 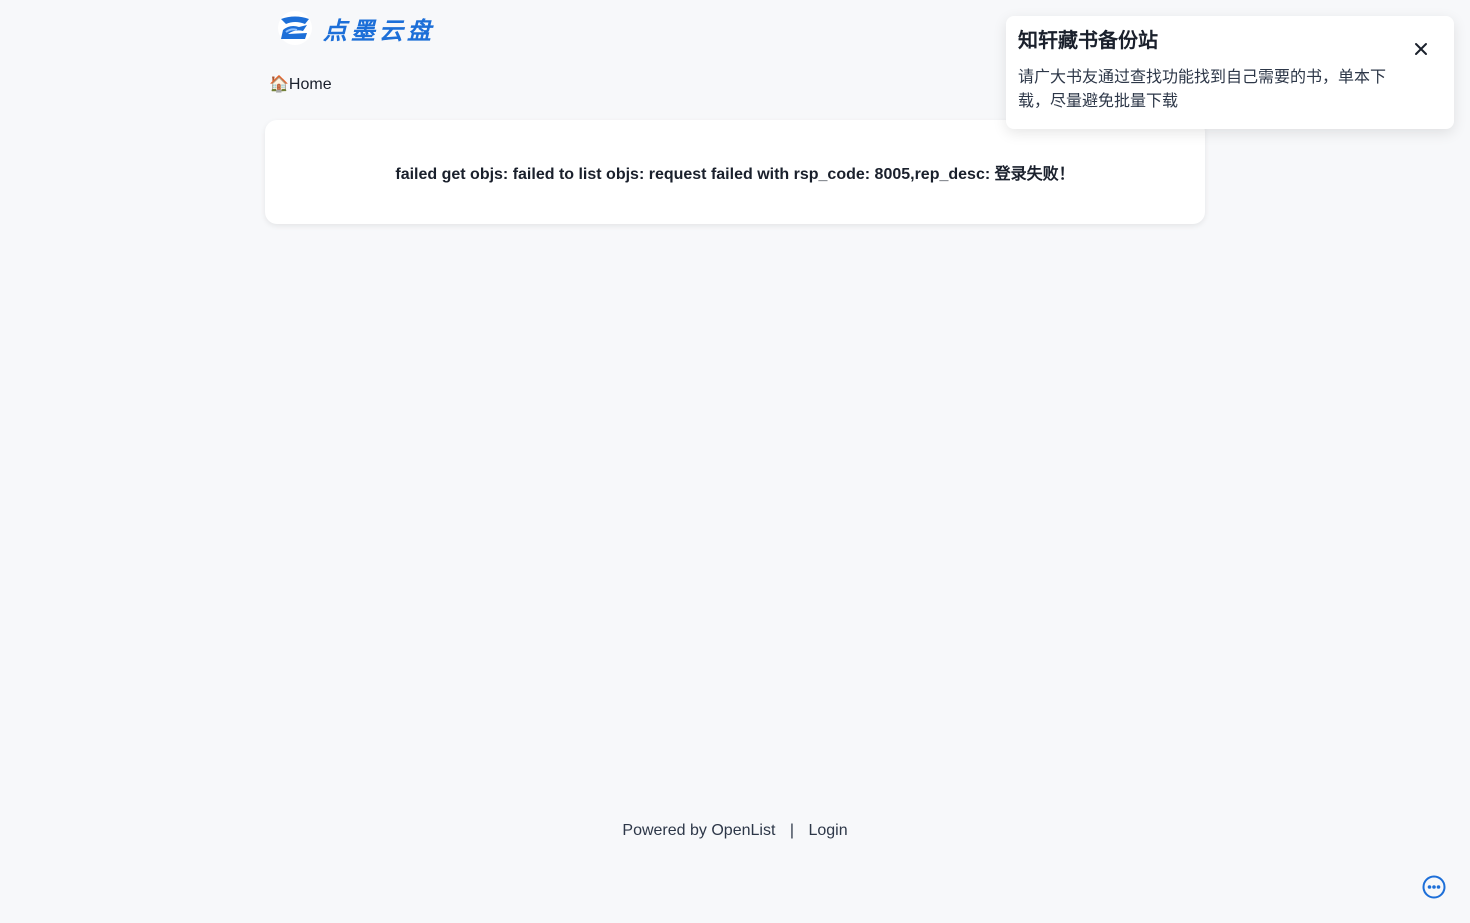 What do you see at coordinates (379, 30) in the screenshot?
I see `logo-text: 点墨云盘` at bounding box center [379, 30].